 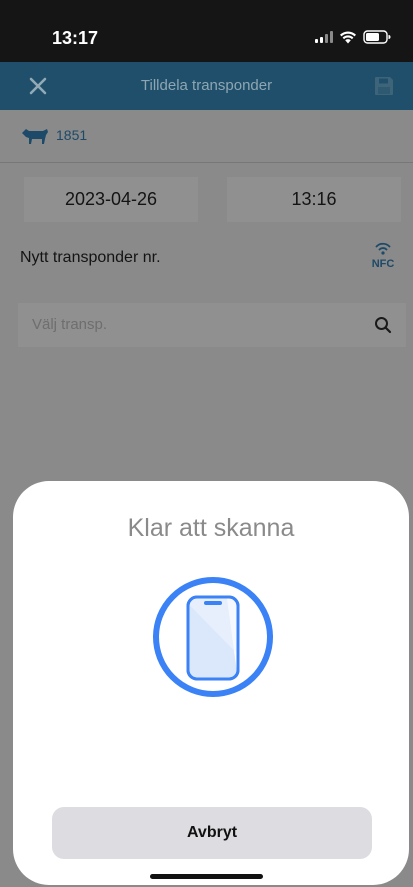 I want to click on time-field: 13:16, so click(x=314, y=199).